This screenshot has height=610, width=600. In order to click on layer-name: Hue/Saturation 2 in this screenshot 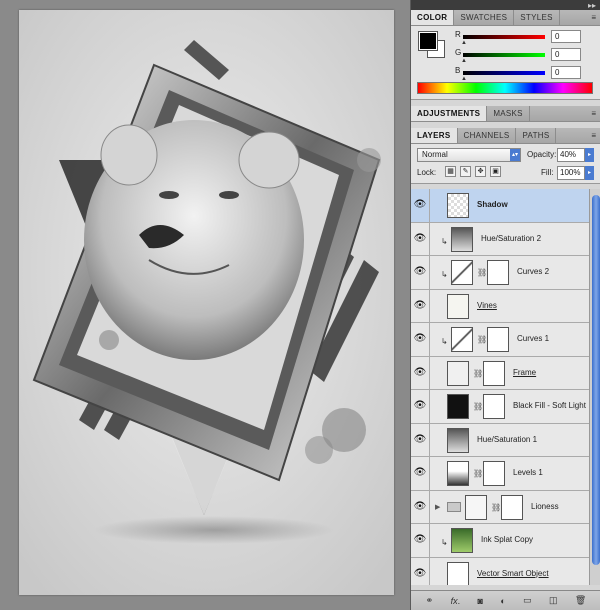, I will do `click(511, 238)`.